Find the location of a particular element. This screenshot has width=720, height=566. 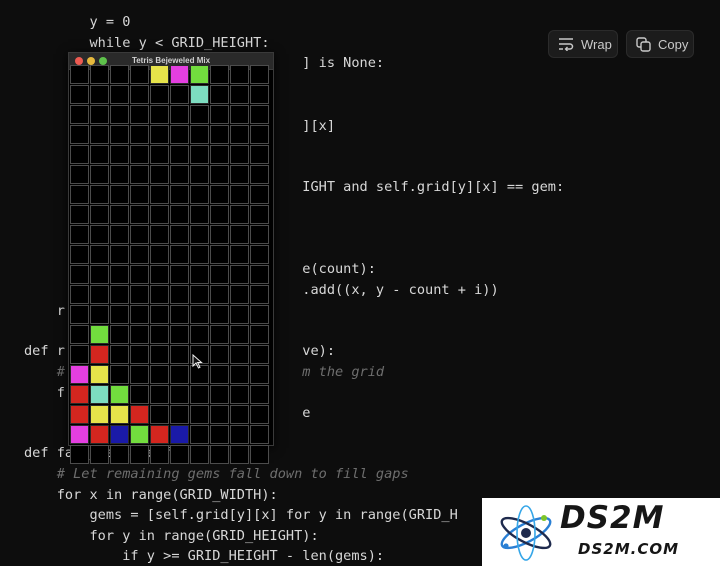

code-line: for y in range(GRID_HEIGHT): is located at coordinates (171, 536).